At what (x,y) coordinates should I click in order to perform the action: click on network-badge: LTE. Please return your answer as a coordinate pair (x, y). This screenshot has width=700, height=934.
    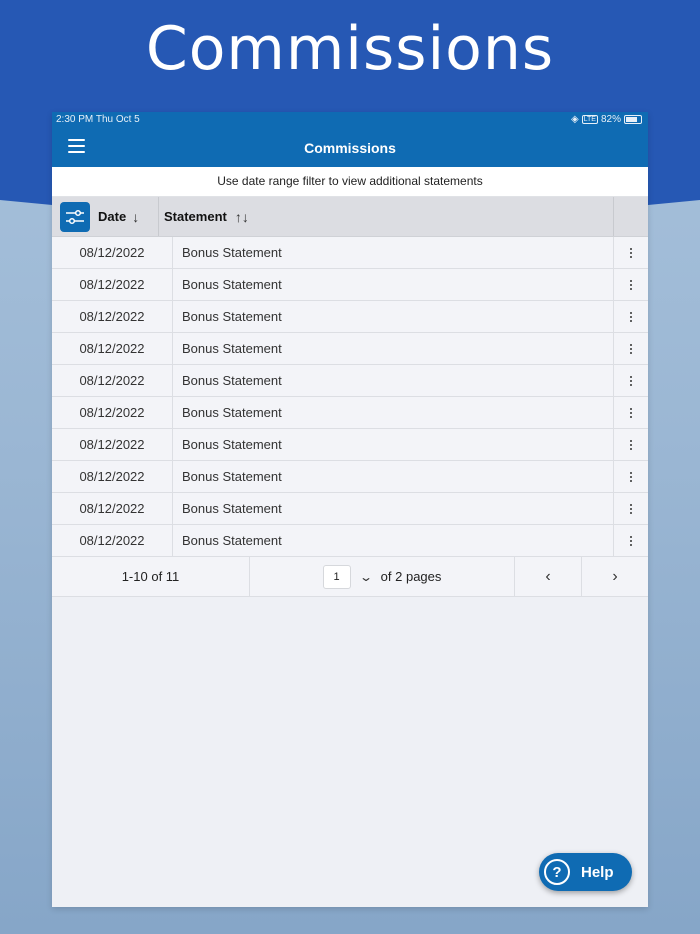
    Looking at the image, I should click on (589, 119).